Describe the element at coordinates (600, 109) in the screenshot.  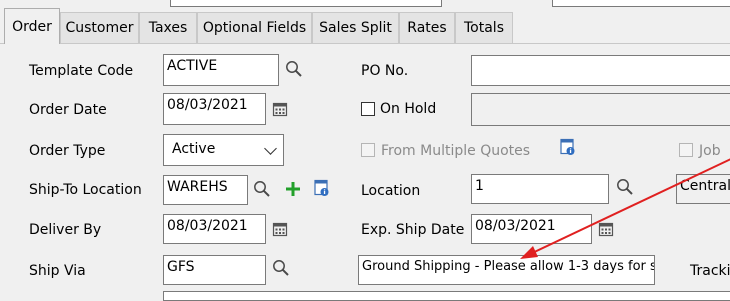
I see `on-hold-reason-field` at that location.